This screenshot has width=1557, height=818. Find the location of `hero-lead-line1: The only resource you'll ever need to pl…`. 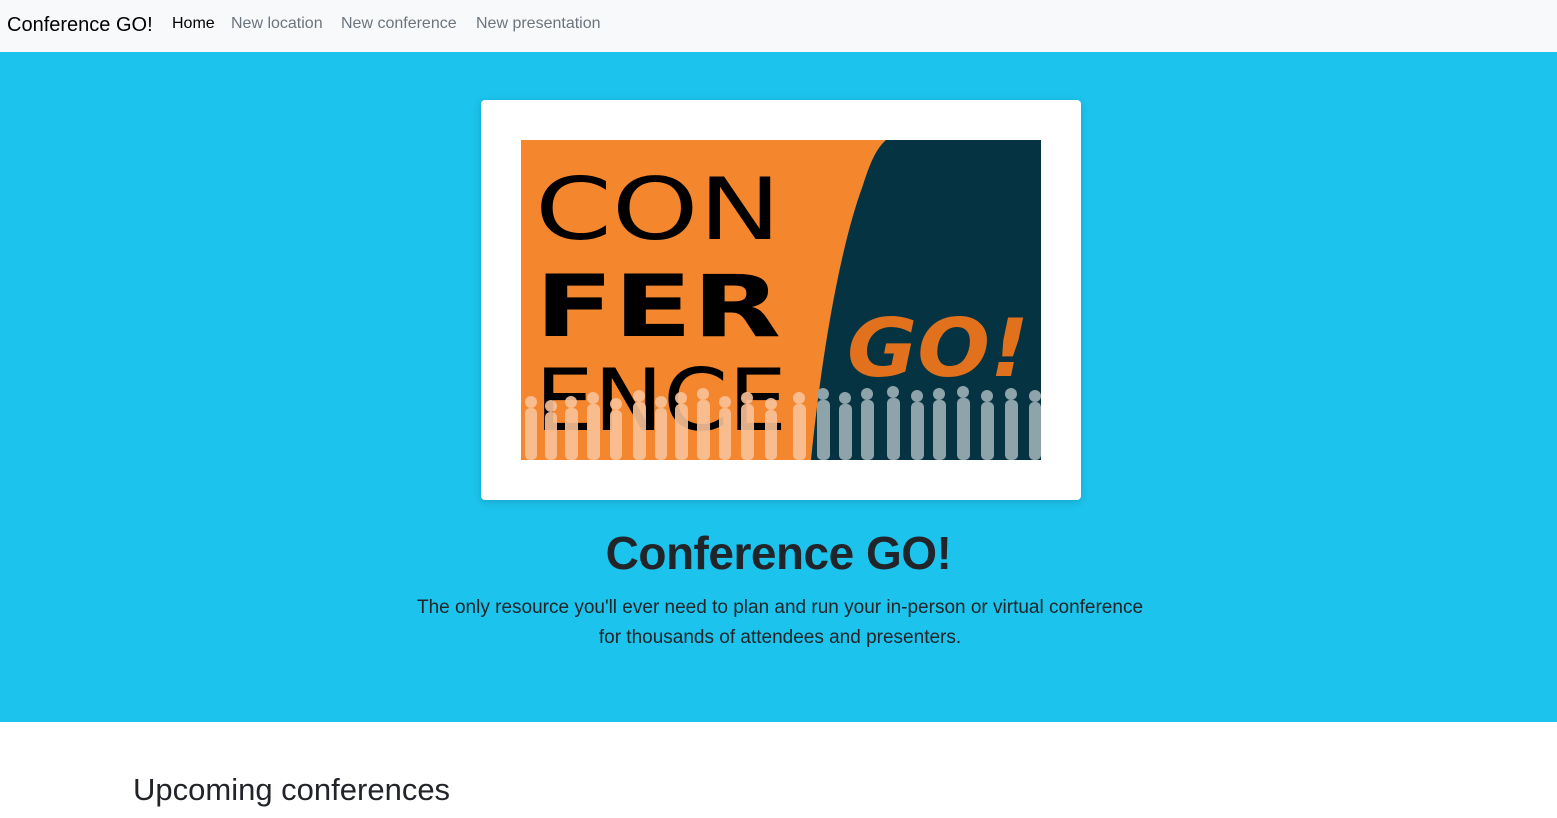

hero-lead-line1: The only resource you'll ever need to pl… is located at coordinates (780, 607).